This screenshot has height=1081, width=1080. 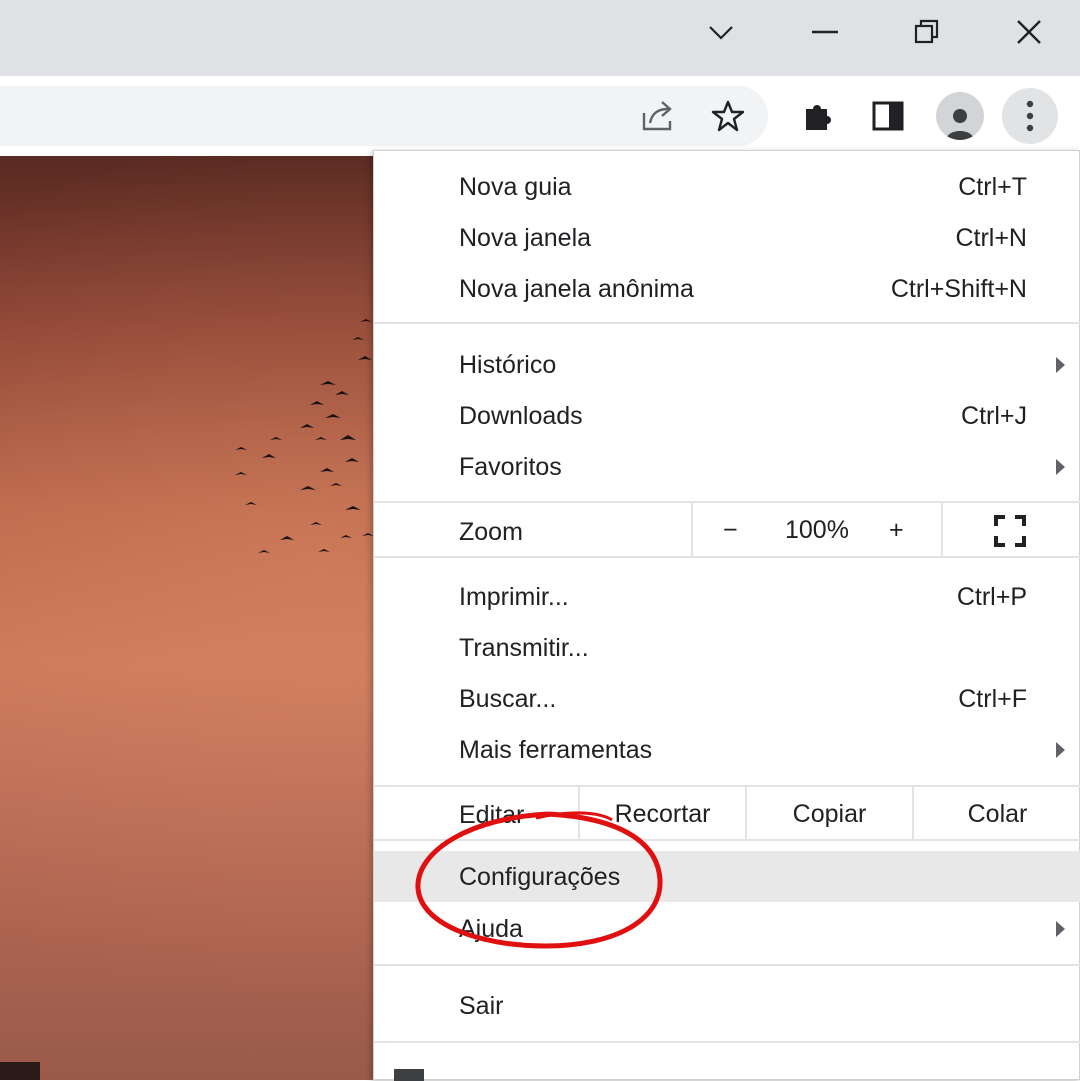 What do you see at coordinates (727, 596) in the screenshot?
I see `menu-item-print: Imprimir... Ctrl+P` at bounding box center [727, 596].